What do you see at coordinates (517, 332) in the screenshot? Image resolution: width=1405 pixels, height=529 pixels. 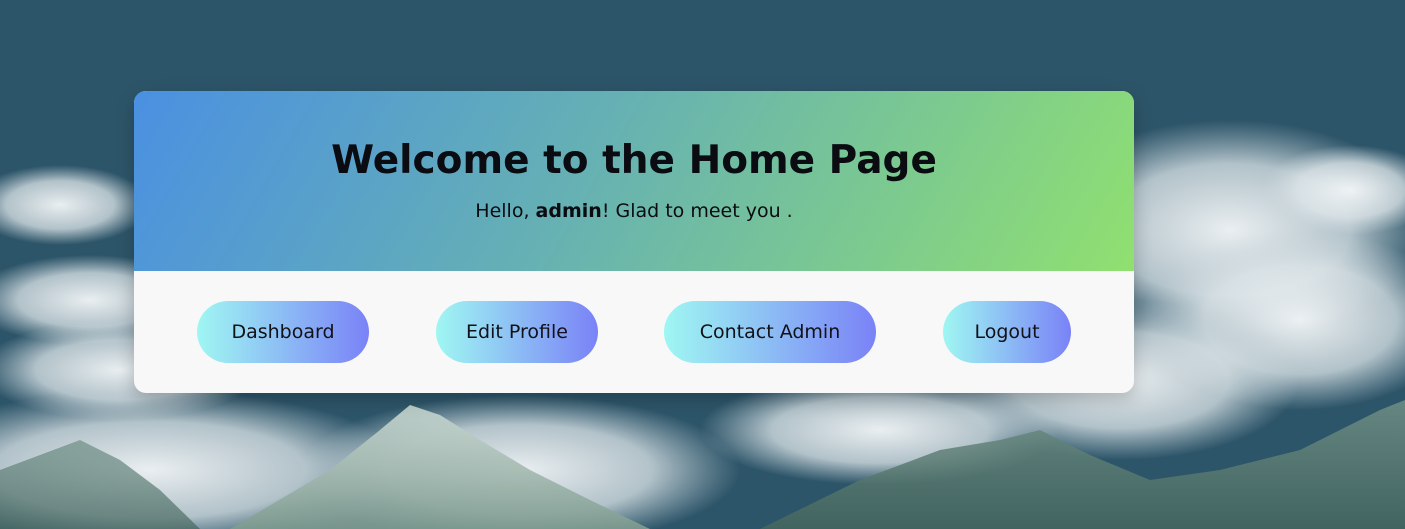 I see `edit-profile-button: Edit Profile` at bounding box center [517, 332].